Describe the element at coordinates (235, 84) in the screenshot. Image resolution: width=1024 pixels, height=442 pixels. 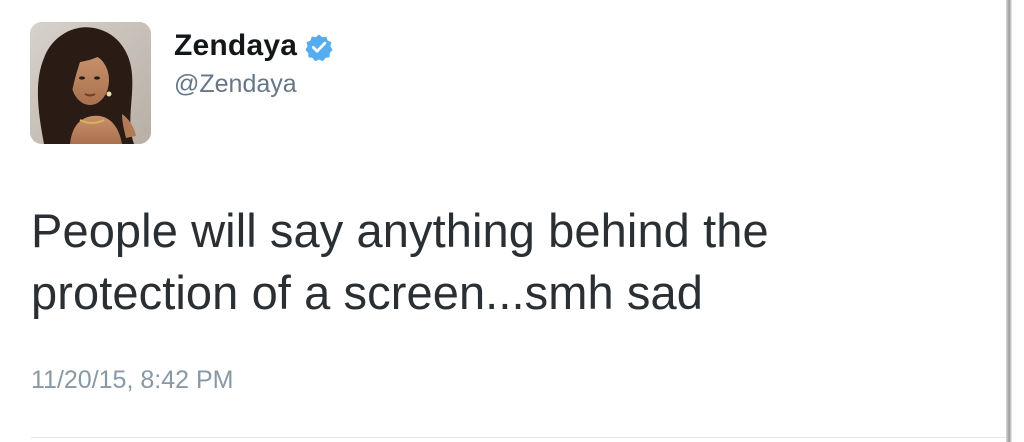
I see `handle: @Zendaya` at that location.